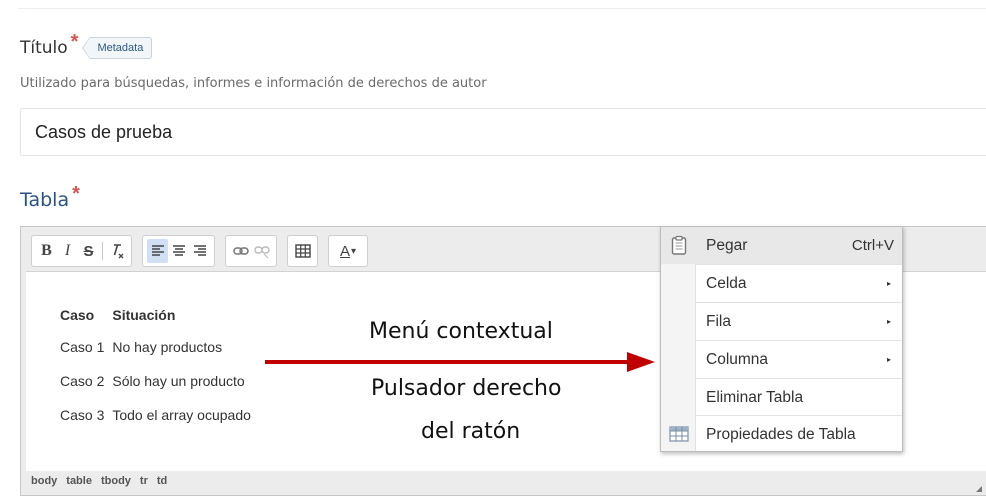 The height and width of the screenshot is (499, 986). Describe the element at coordinates (74, 42) in the screenshot. I see `titulo-required-mark: *` at that location.